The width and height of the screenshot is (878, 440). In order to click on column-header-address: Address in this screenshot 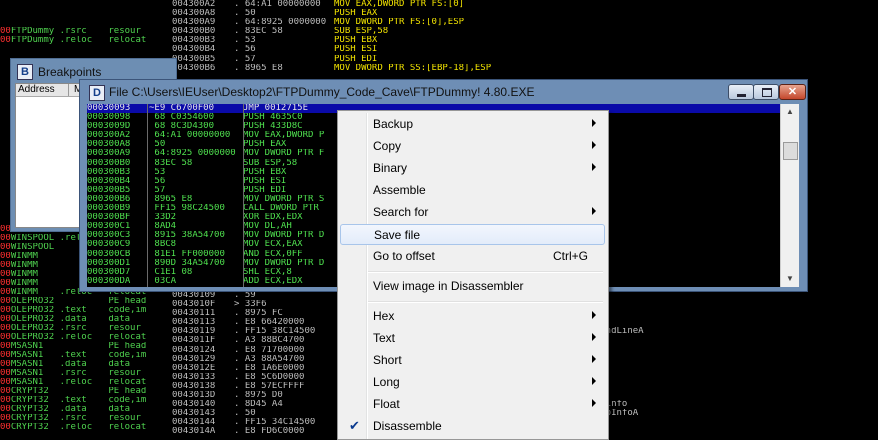, I will do `click(36, 89)`.